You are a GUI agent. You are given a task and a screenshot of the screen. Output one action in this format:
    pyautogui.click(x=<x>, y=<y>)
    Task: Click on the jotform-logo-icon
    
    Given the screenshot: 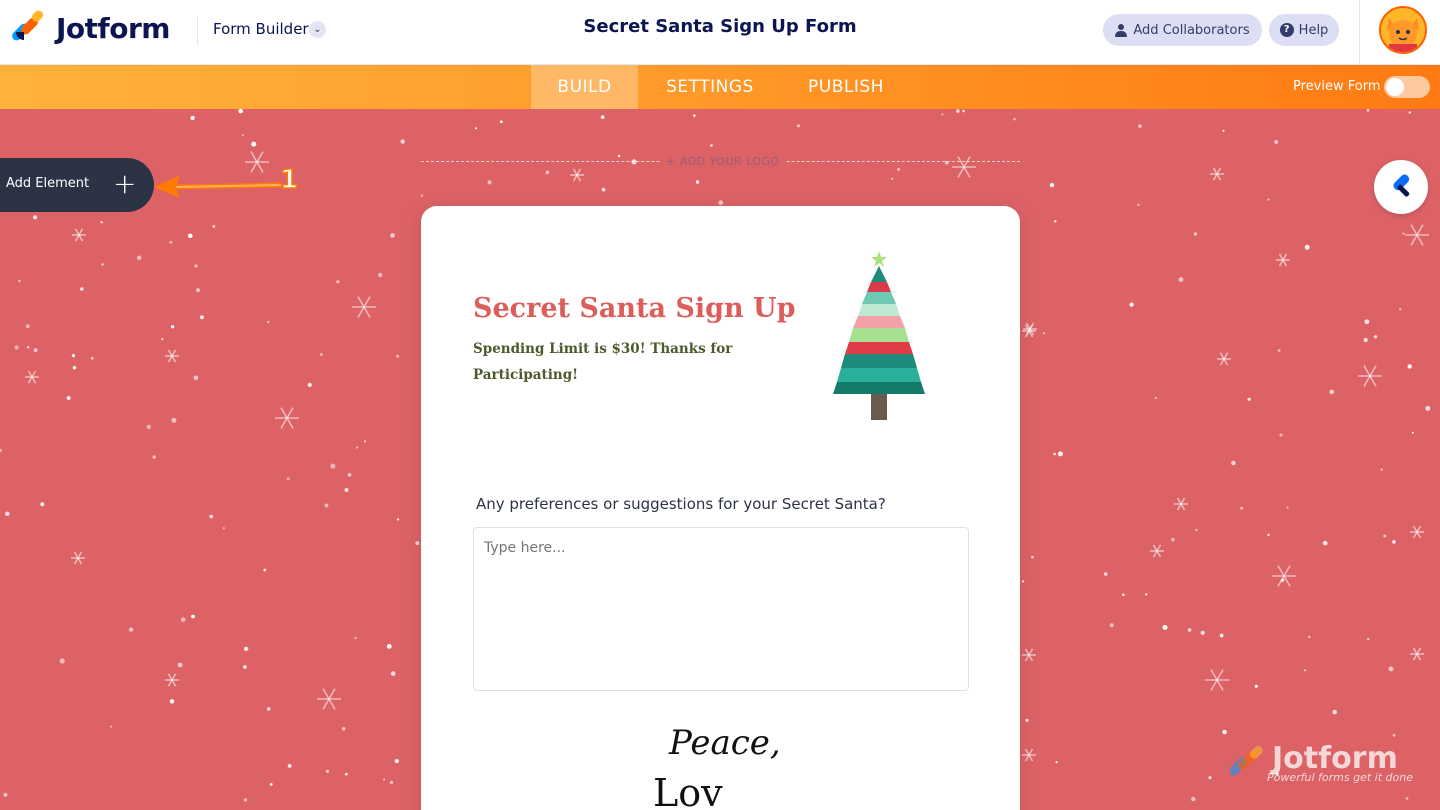 What is the action you would take?
    pyautogui.click(x=27, y=26)
    